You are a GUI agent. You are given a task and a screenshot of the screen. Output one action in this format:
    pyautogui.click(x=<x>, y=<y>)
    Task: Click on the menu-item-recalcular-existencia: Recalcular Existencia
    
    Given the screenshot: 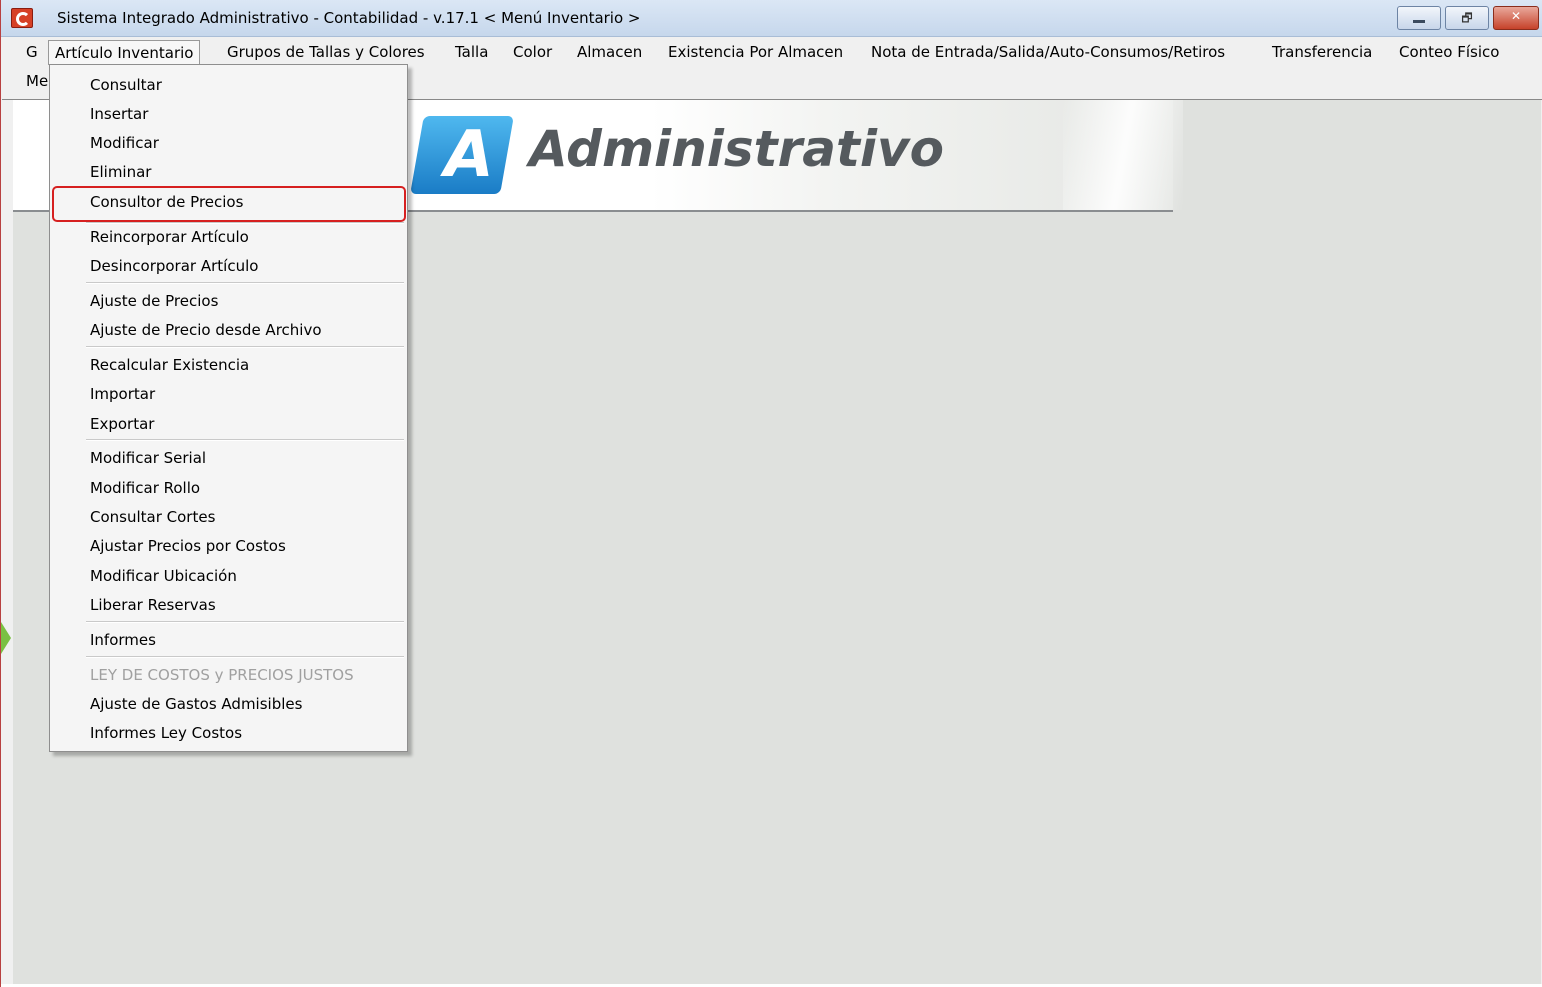 What is the action you would take?
    pyautogui.click(x=169, y=365)
    